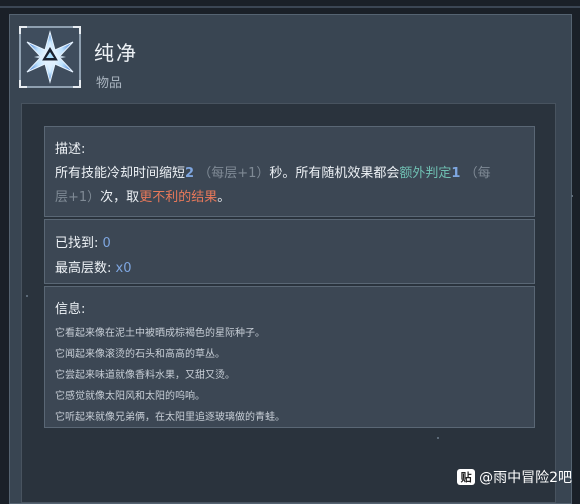  I want to click on stack-note: （每层+1）, so click(234, 173).